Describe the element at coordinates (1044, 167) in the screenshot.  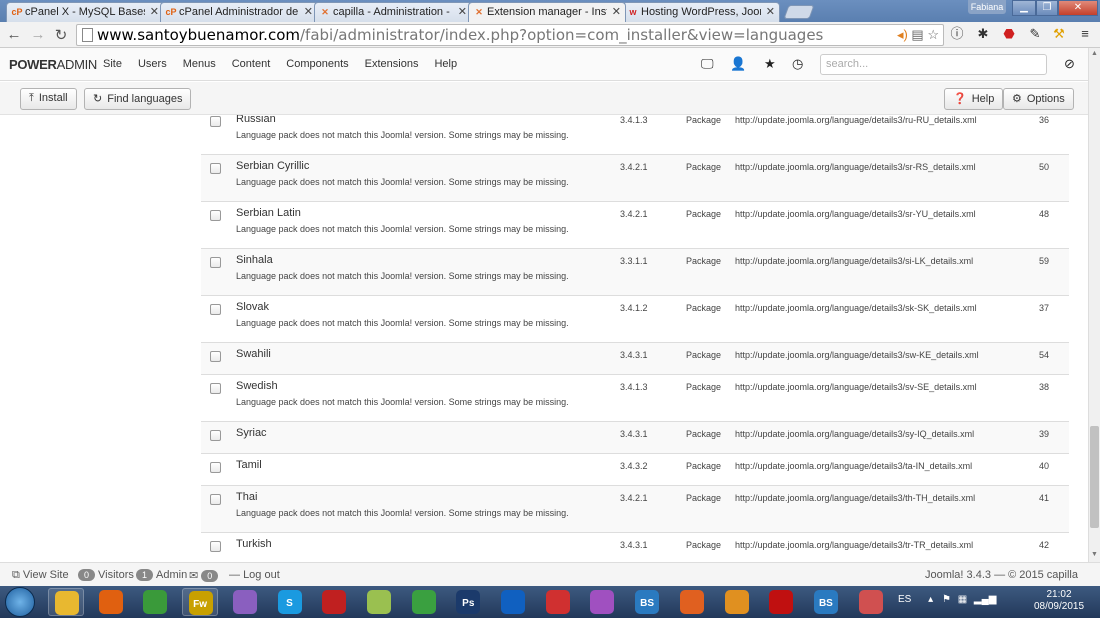
I see `language-id: 50` at that location.